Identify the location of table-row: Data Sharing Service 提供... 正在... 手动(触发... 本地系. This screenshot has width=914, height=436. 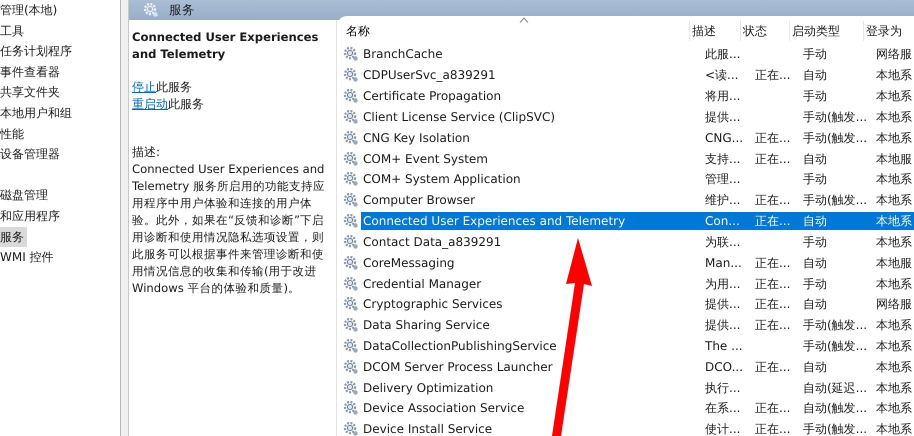
(637, 325).